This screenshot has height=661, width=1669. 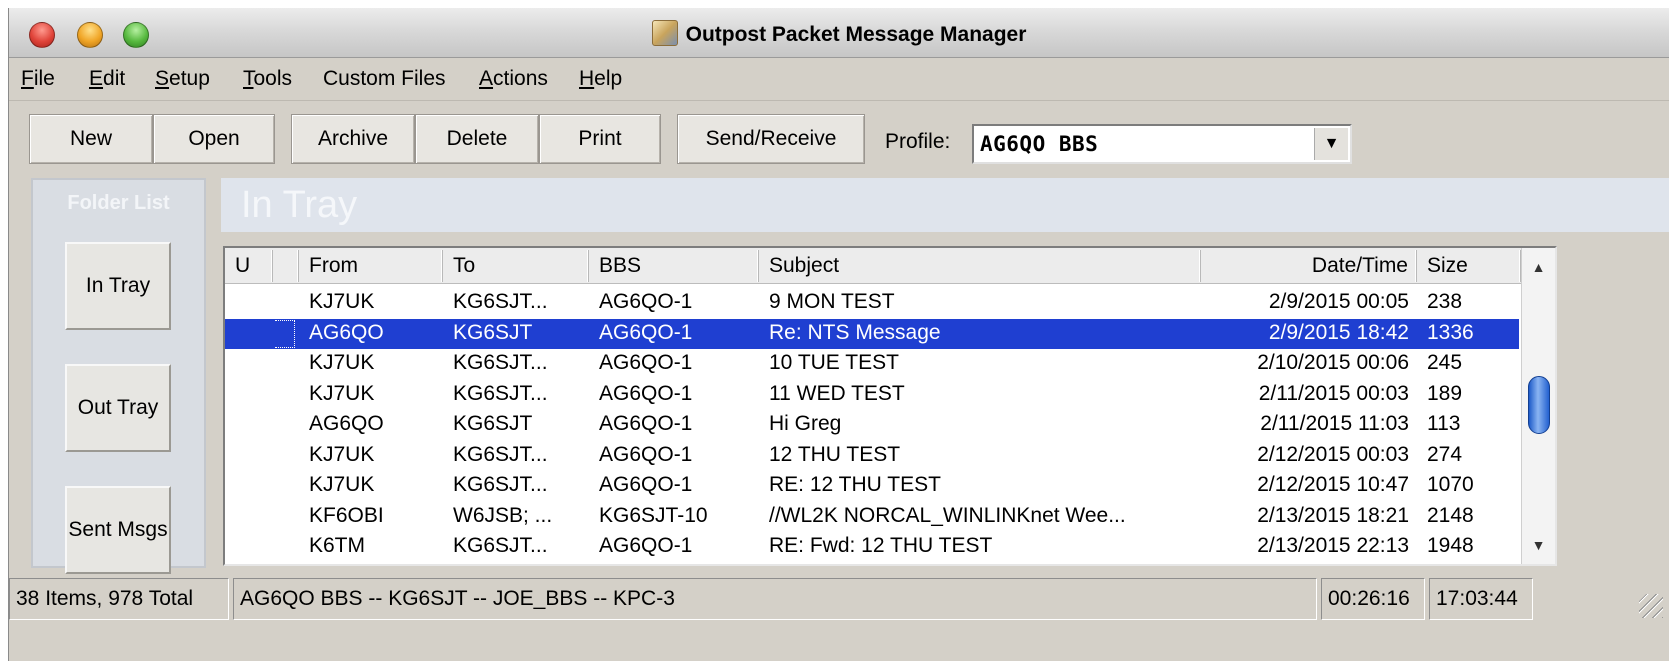 What do you see at coordinates (346, 515) in the screenshot?
I see `cell-from: KF6OBI` at bounding box center [346, 515].